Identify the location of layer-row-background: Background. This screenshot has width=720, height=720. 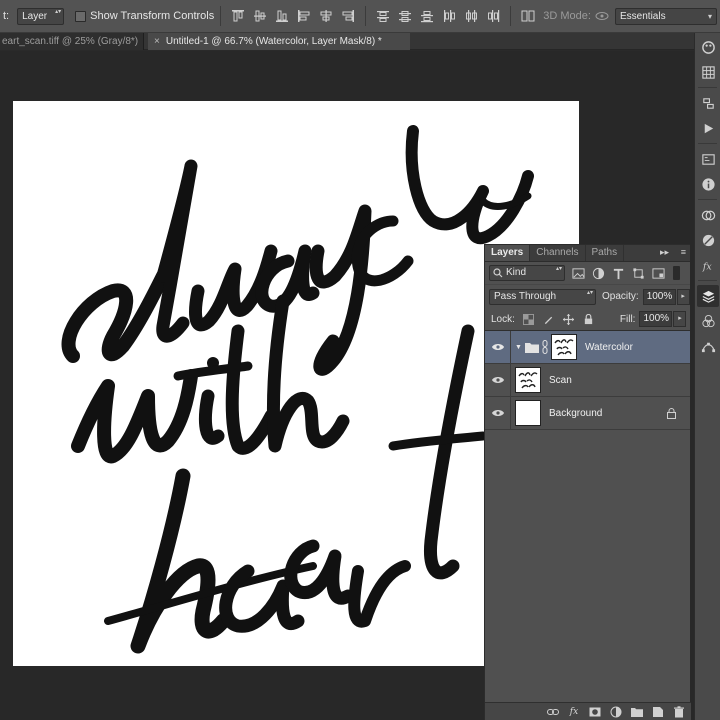
(587, 413).